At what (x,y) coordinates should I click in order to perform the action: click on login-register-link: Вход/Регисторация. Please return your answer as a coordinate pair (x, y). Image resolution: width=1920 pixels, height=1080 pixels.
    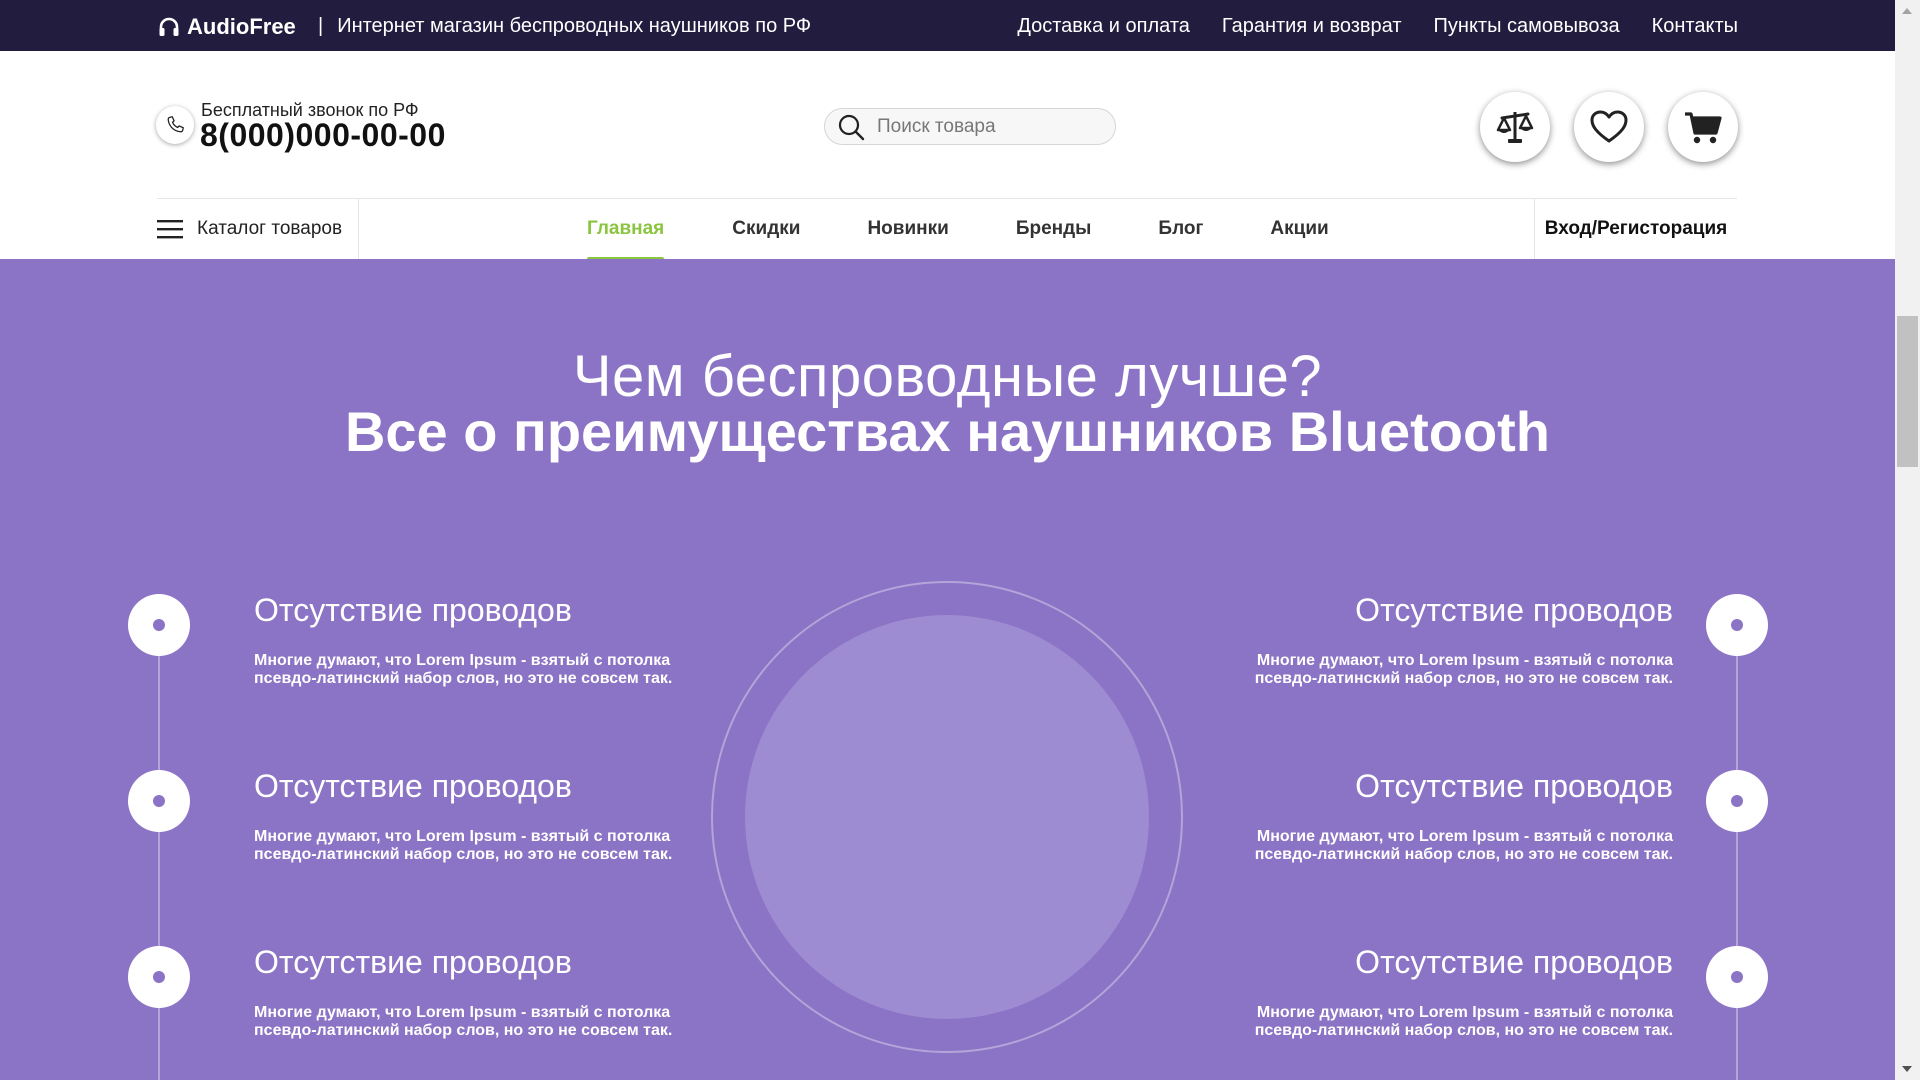
    Looking at the image, I should click on (1635, 229).